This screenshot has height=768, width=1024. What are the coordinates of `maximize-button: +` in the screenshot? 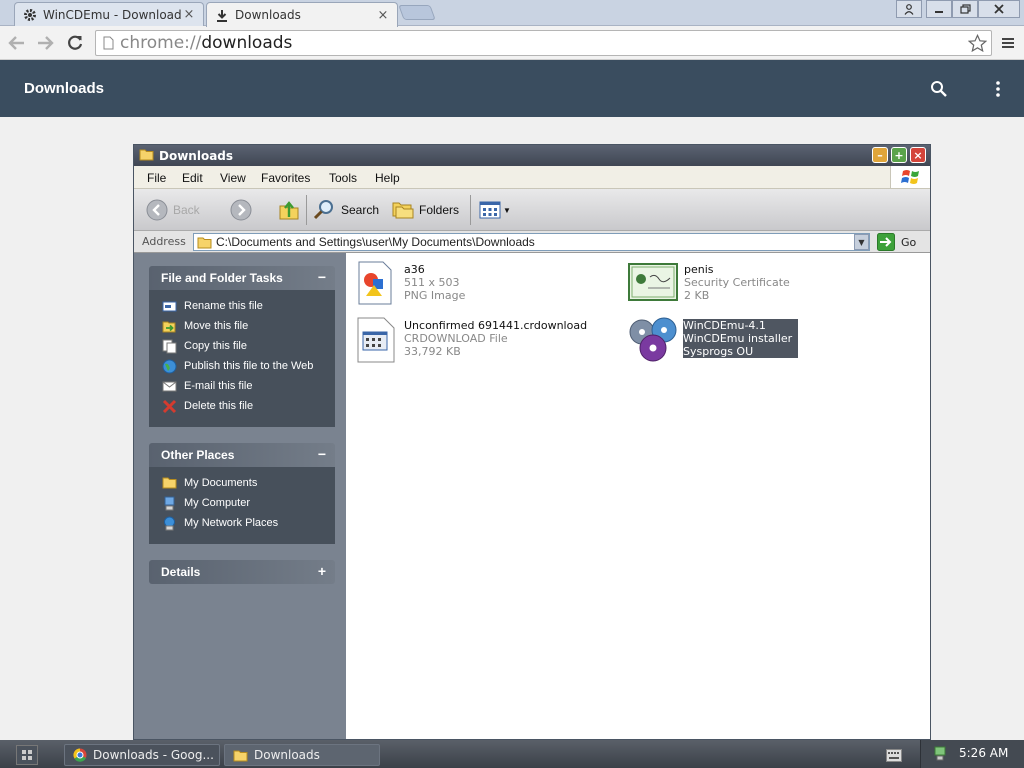 It's located at (899, 155).